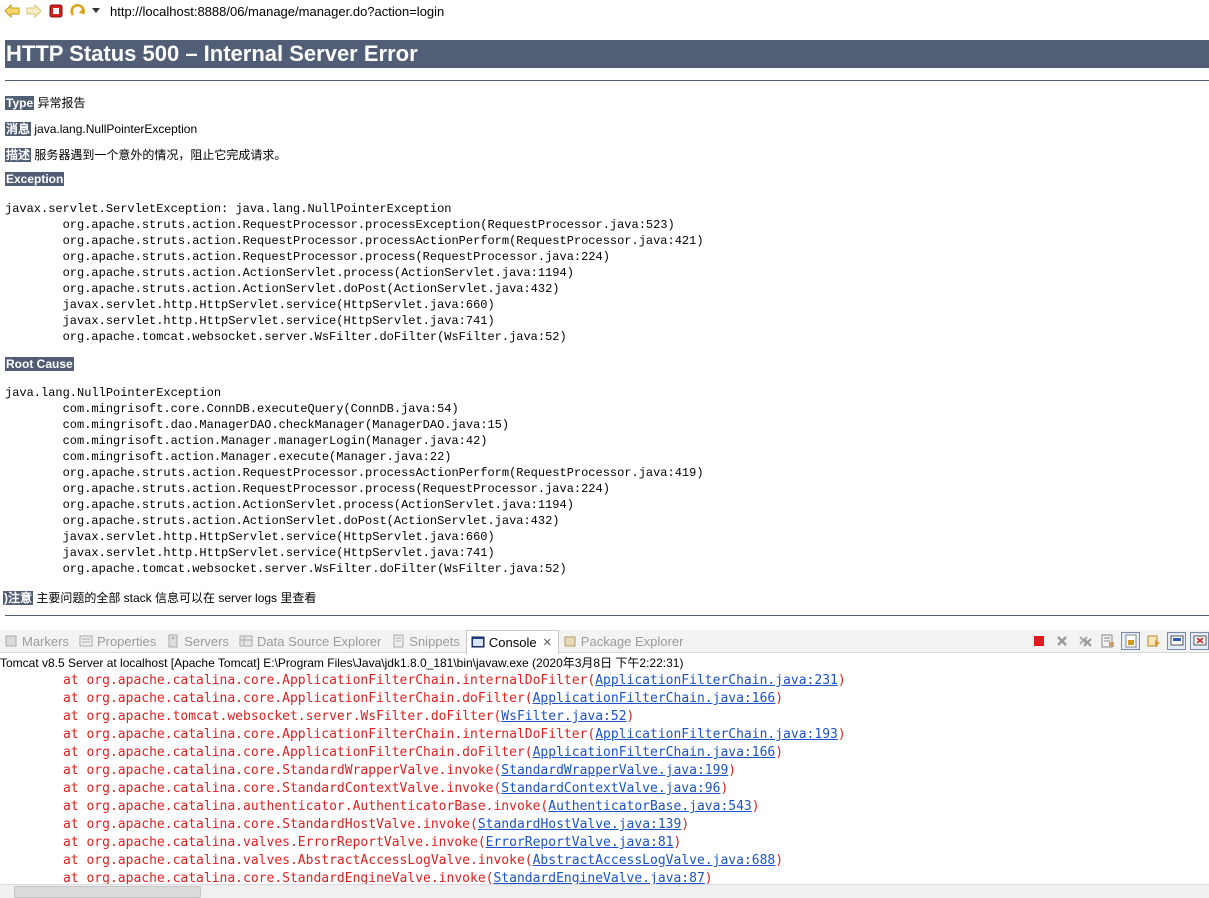  What do you see at coordinates (61, 103) in the screenshot?
I see `type-value: 异常报告` at bounding box center [61, 103].